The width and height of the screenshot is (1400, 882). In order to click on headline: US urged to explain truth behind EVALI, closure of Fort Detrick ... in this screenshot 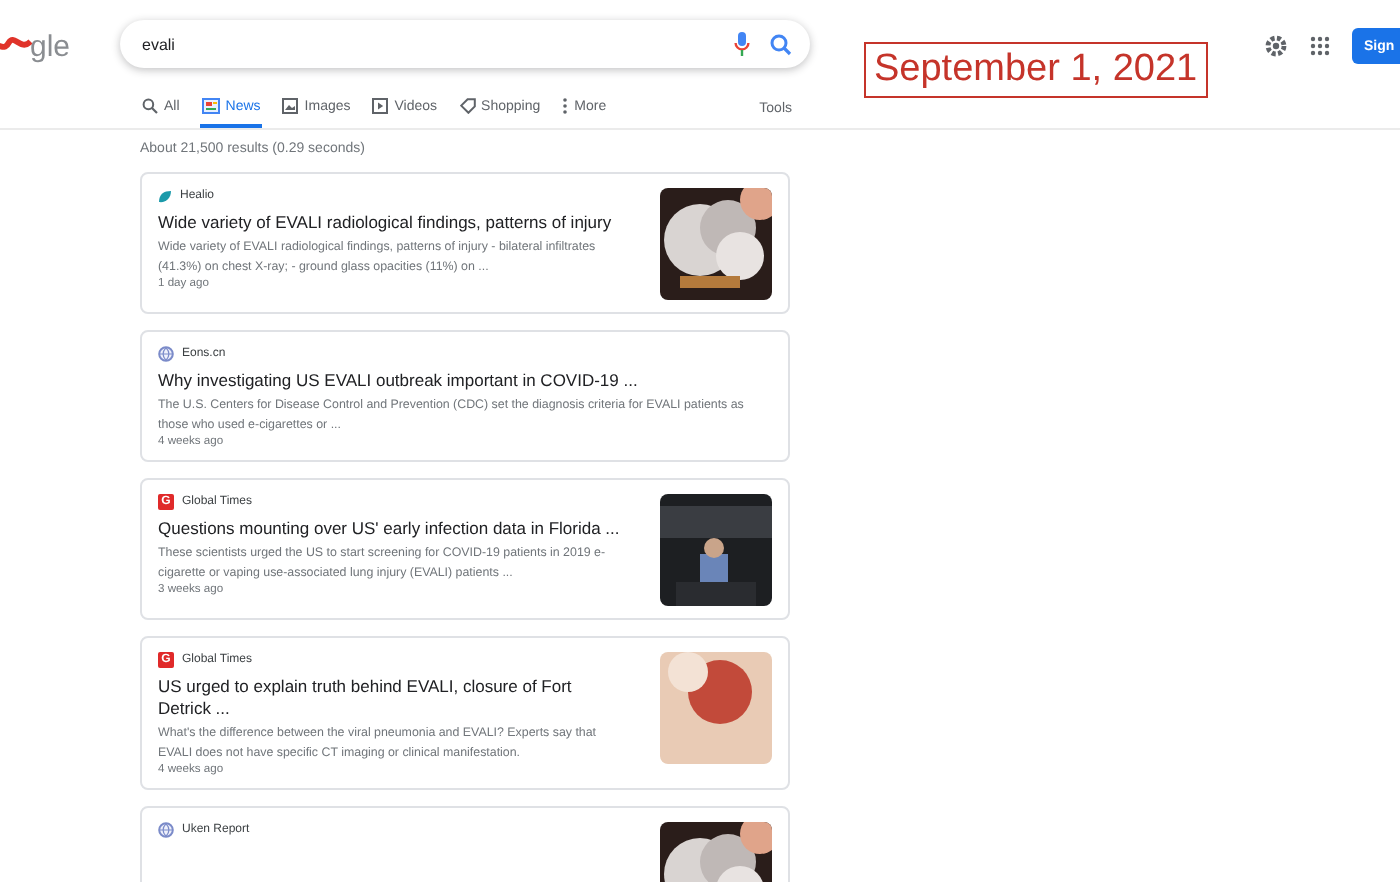, I will do `click(389, 698)`.